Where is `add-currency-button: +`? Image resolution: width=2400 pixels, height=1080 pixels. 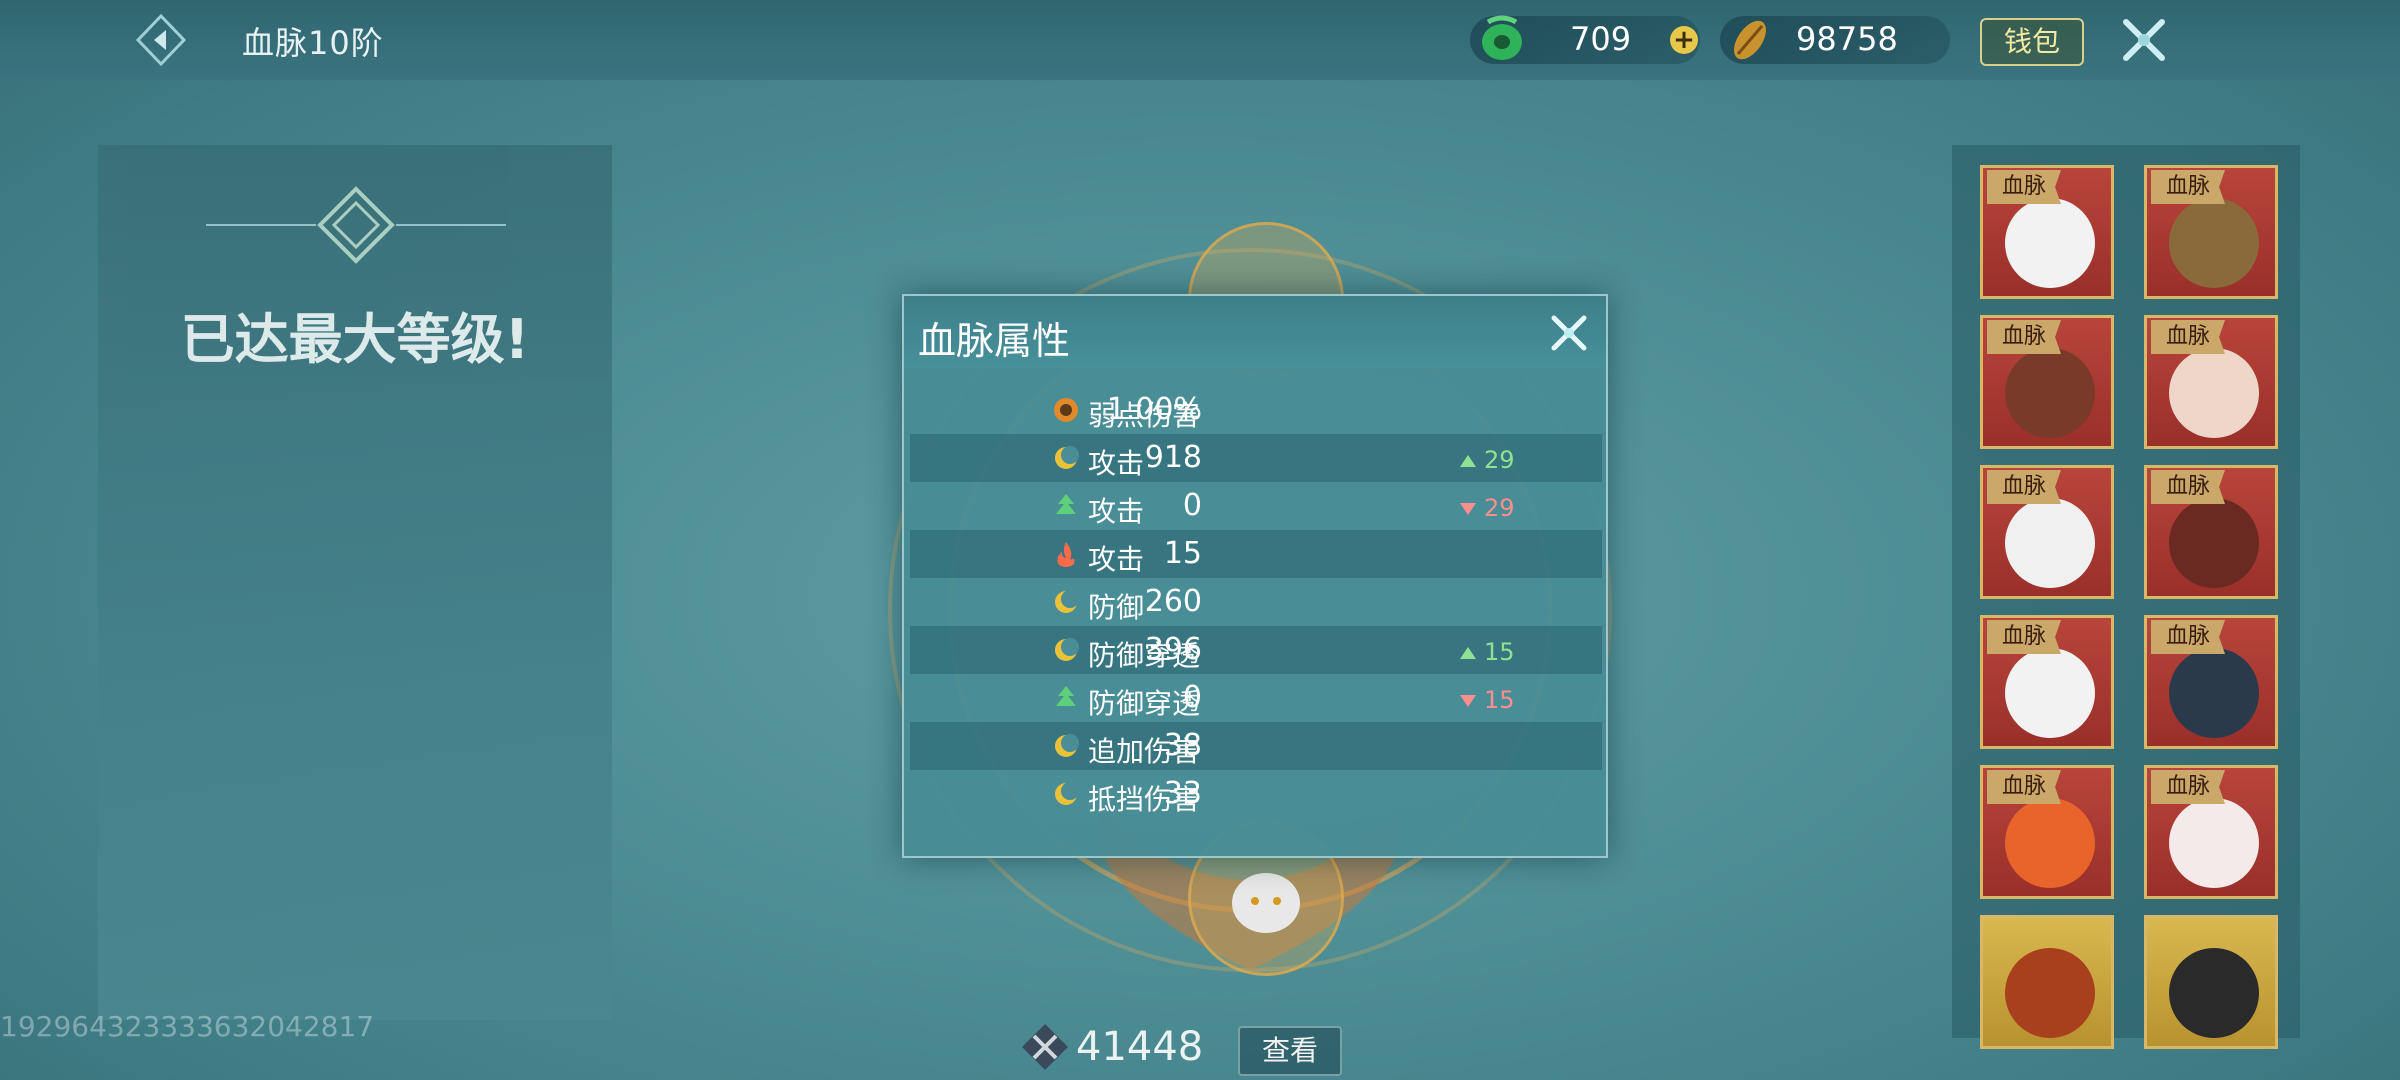 add-currency-button: + is located at coordinates (1684, 40).